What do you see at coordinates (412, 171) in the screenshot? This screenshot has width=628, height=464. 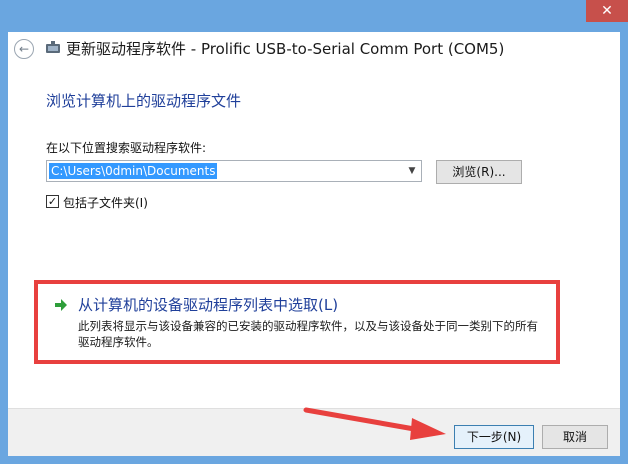 I see `chevron-down-icon: ▼` at bounding box center [412, 171].